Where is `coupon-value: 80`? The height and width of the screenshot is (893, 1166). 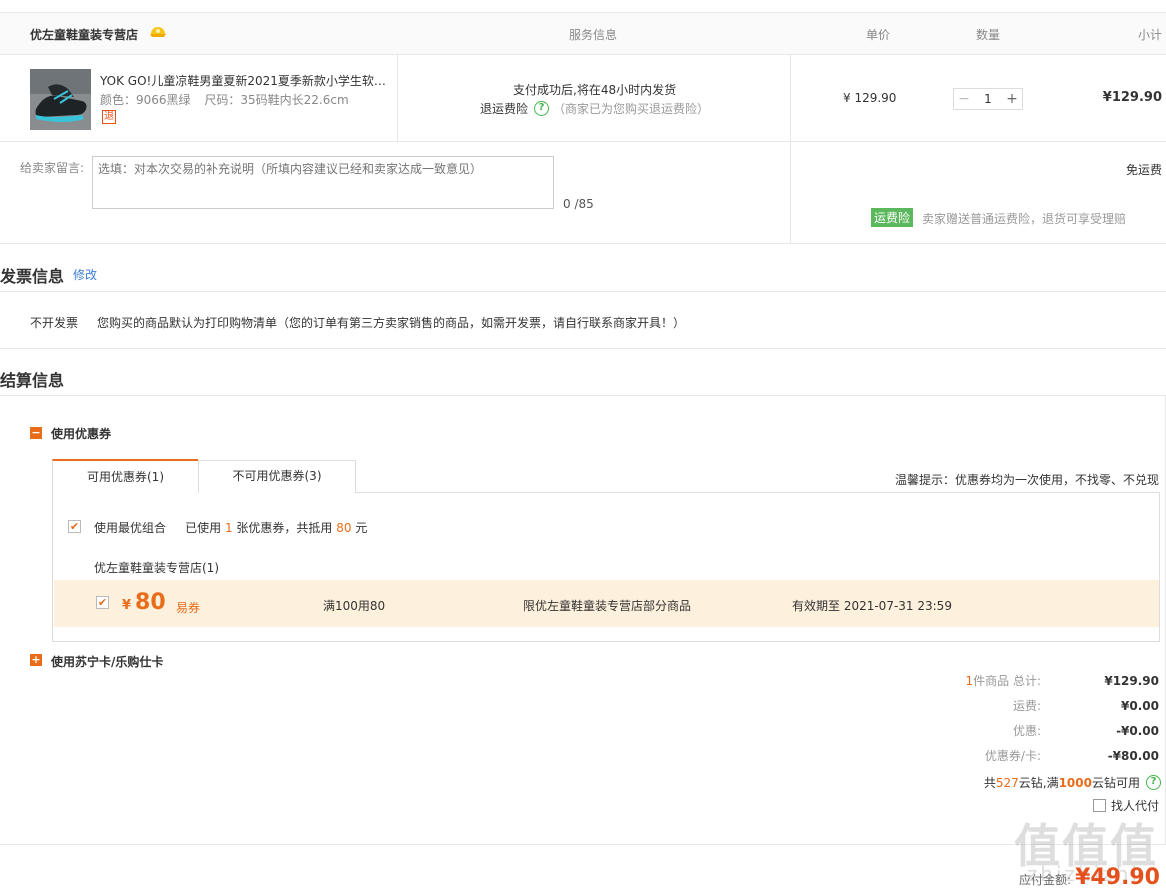 coupon-value: 80 is located at coordinates (150, 602).